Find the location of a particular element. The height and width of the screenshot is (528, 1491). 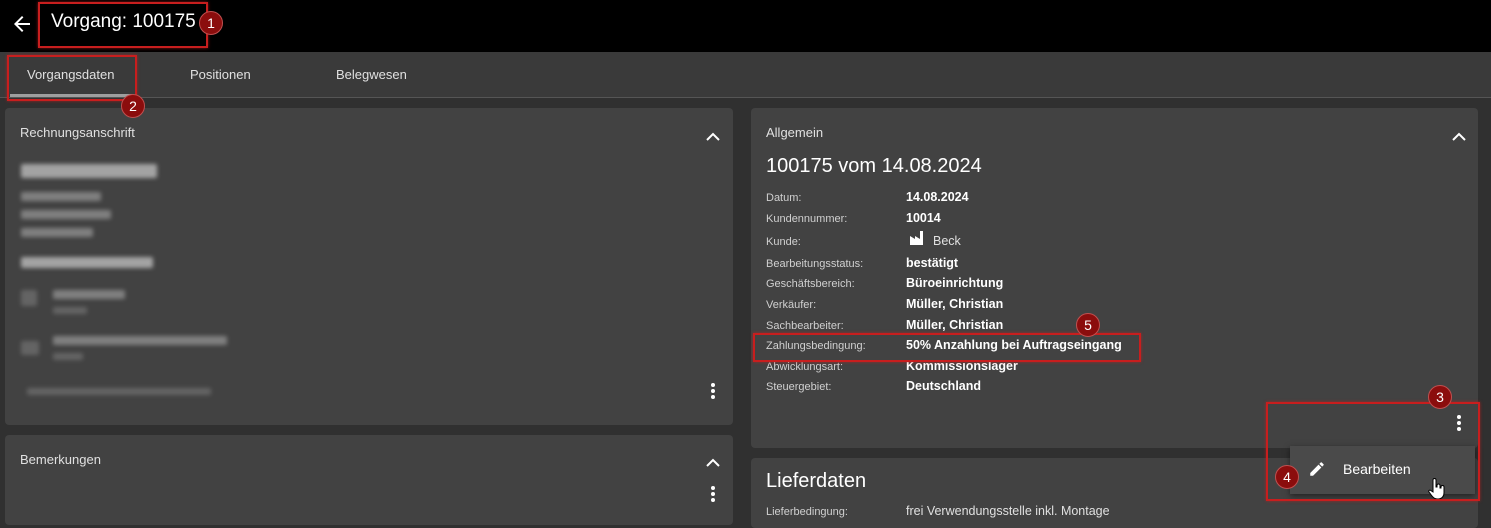

annotation-badge: 4 is located at coordinates (1287, 477).